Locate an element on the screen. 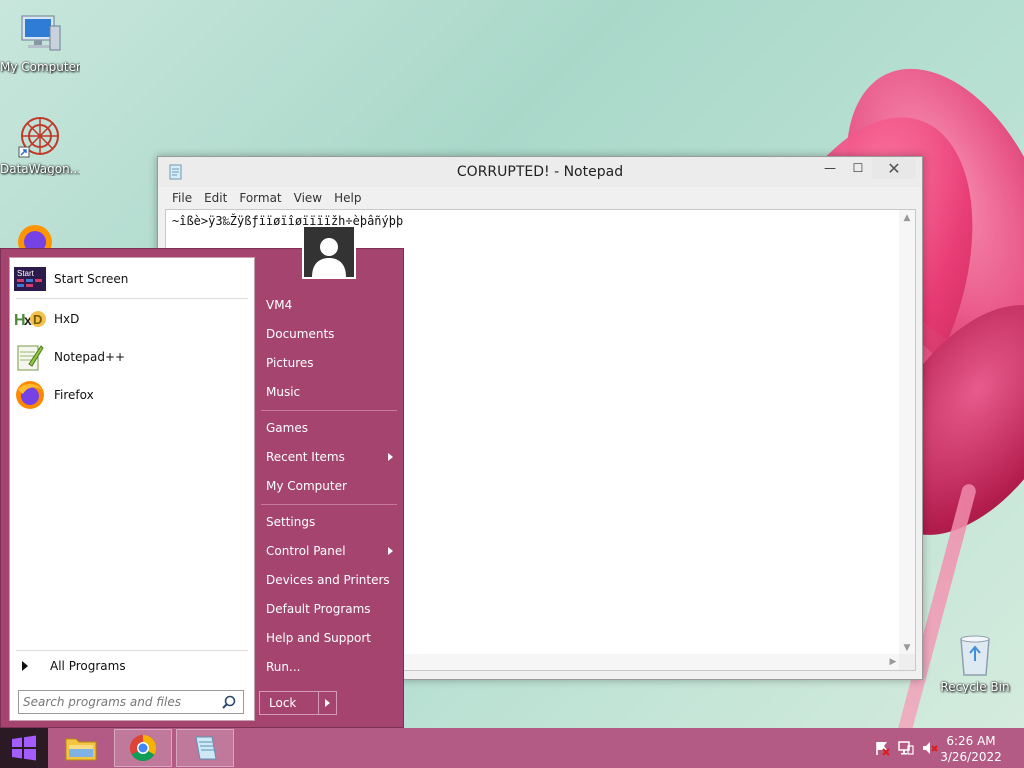 This screenshot has height=768, width=1024. link-label: My Computer is located at coordinates (306, 486).